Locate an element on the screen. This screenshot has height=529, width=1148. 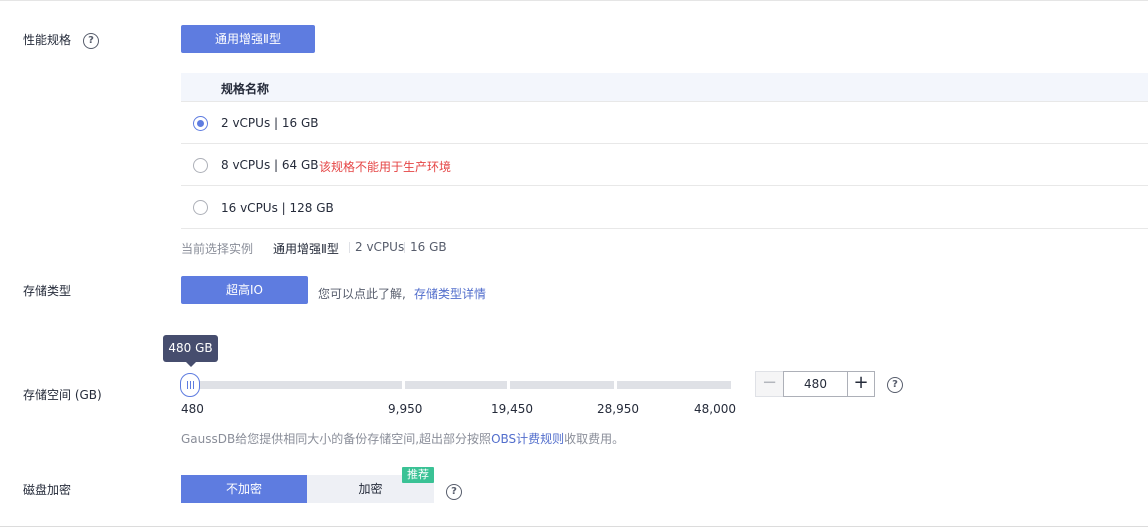
top-divider is located at coordinates (574, 0).